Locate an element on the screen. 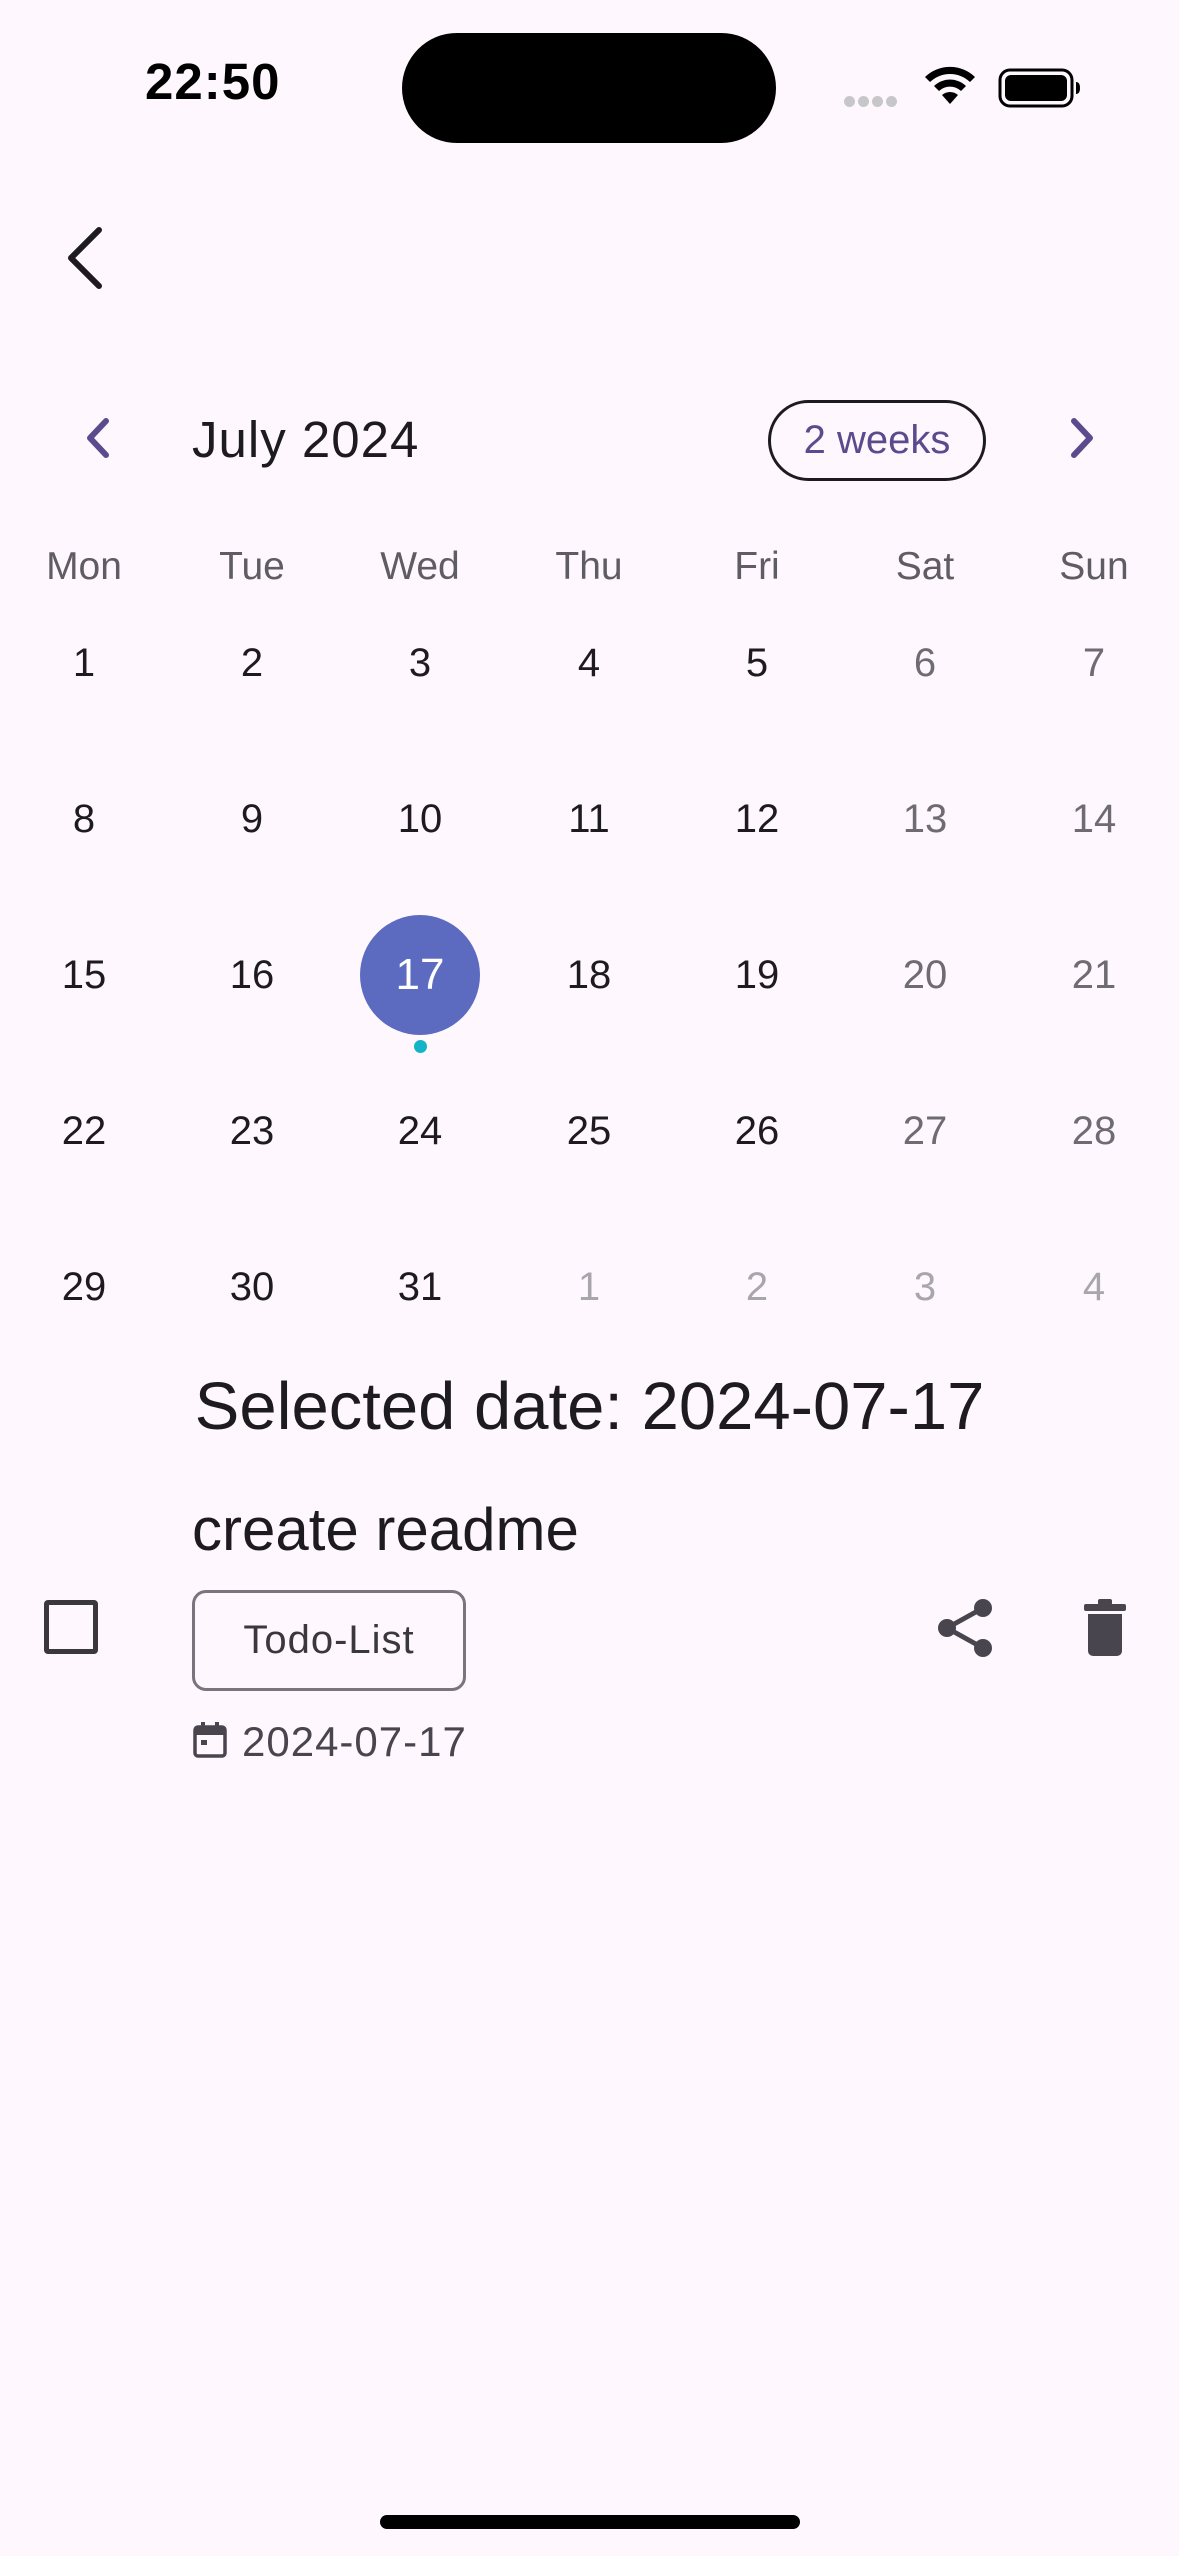  day-cell: 25 is located at coordinates (589, 1131).